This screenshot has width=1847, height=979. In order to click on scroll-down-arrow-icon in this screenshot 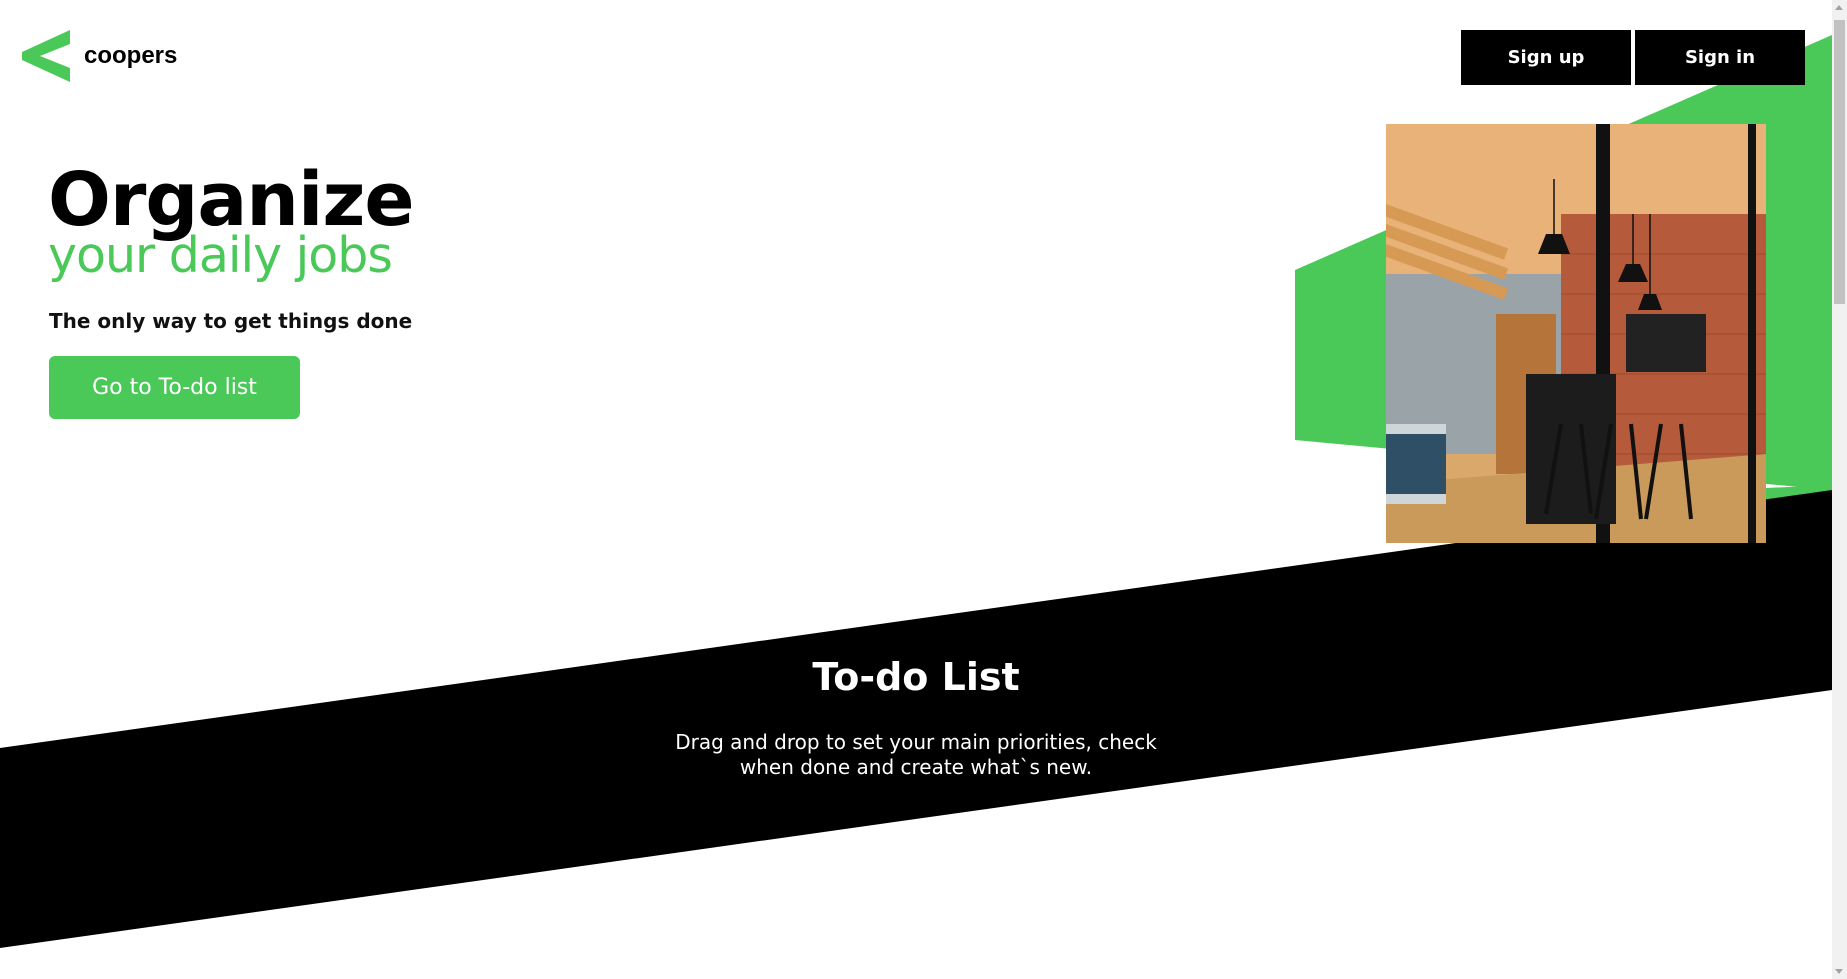, I will do `click(1839, 971)`.